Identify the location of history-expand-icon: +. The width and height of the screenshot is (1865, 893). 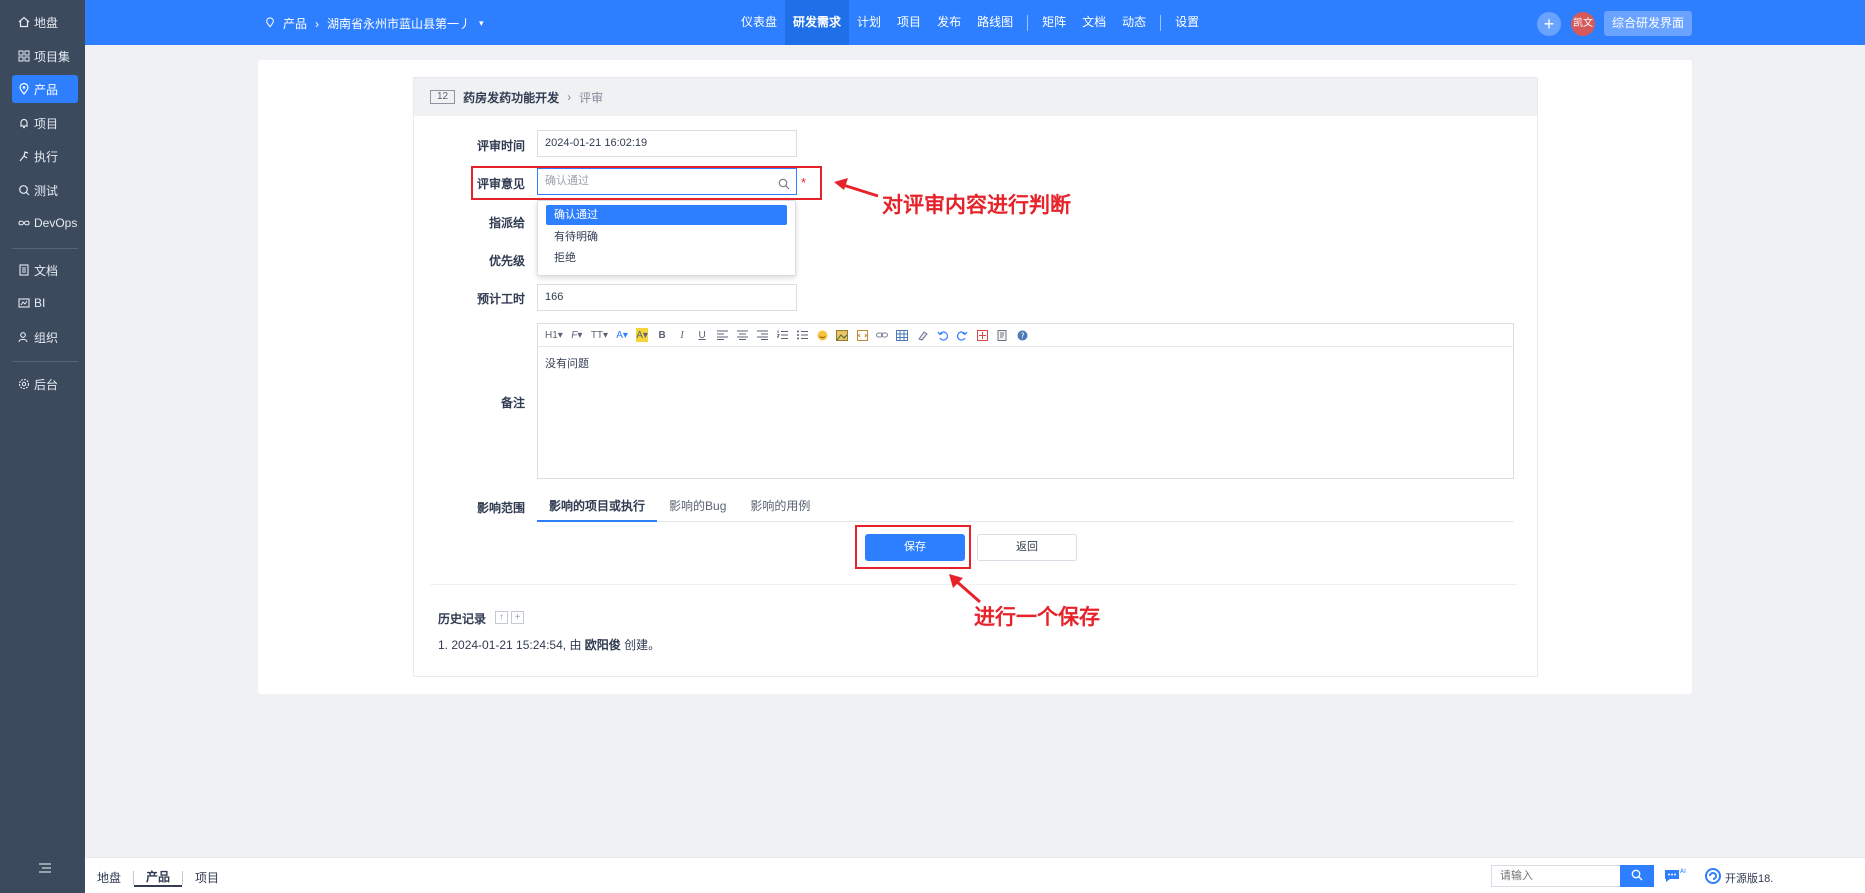
(517, 617).